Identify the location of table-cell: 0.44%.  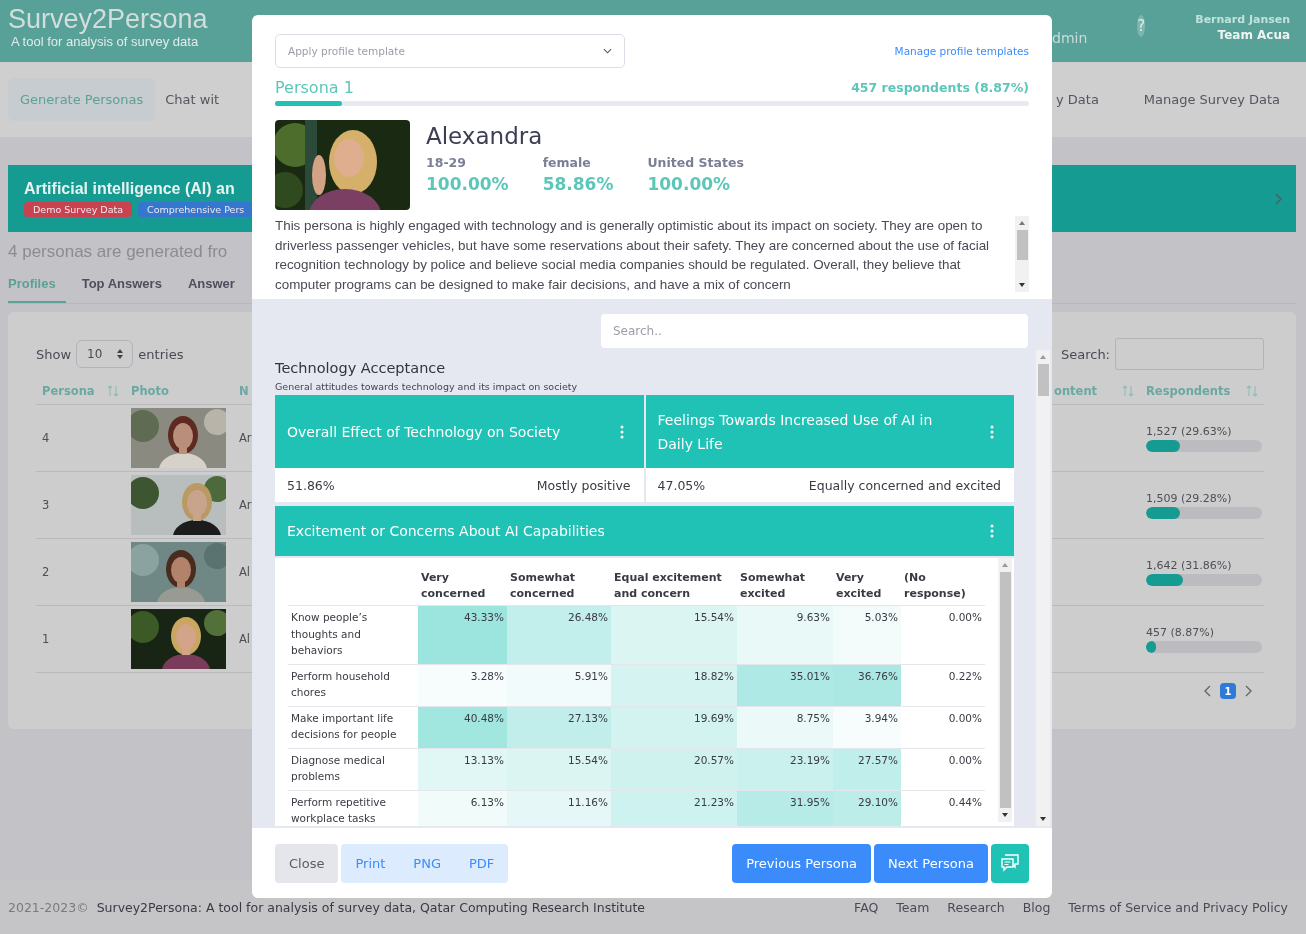
(943, 808).